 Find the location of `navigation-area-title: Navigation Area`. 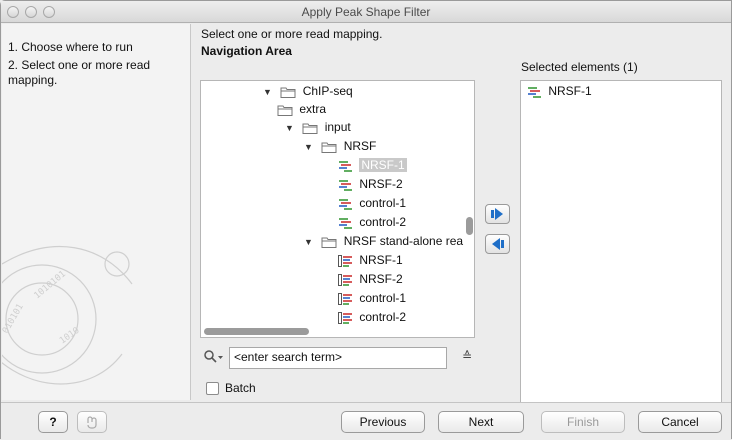

navigation-area-title: Navigation Area is located at coordinates (246, 51).